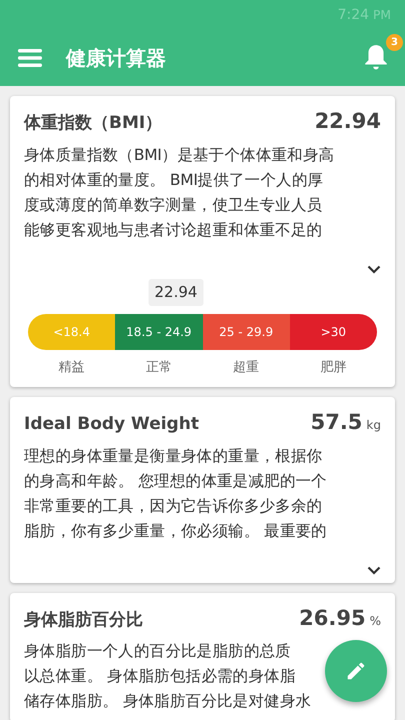  Describe the element at coordinates (176, 292) in the screenshot. I see `value-marker: 22.94` at that location.